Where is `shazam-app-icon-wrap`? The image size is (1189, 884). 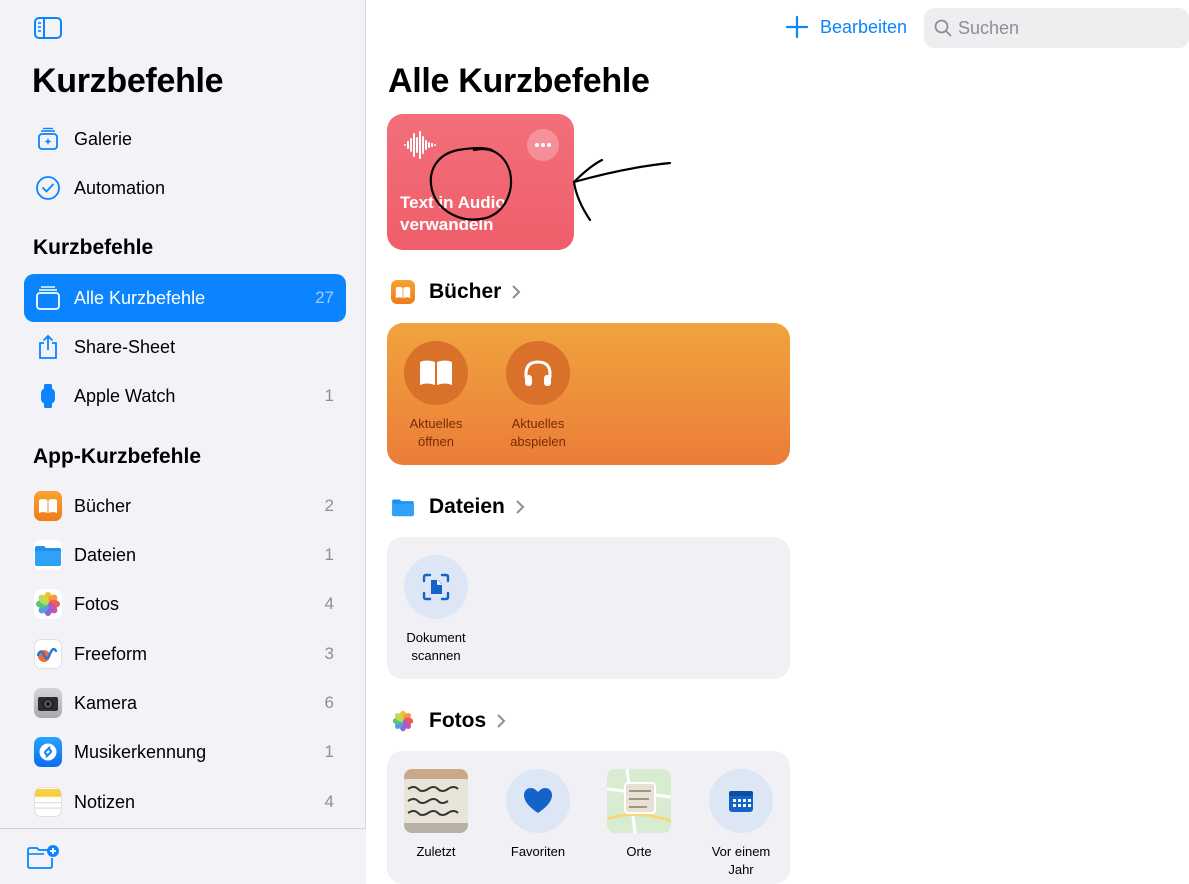 shazam-app-icon-wrap is located at coordinates (48, 752).